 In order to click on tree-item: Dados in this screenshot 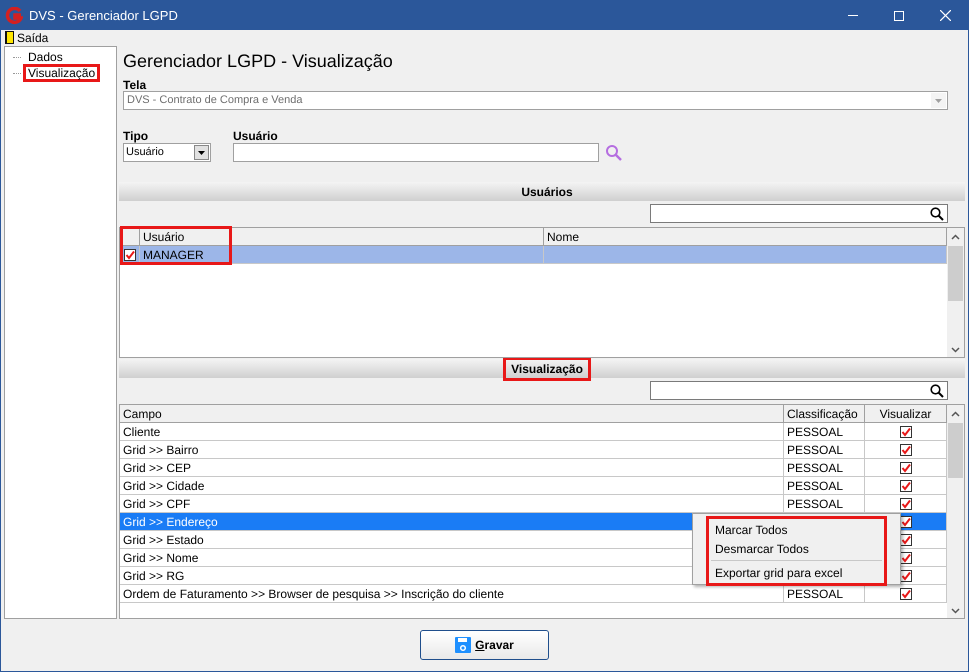, I will do `click(45, 57)`.